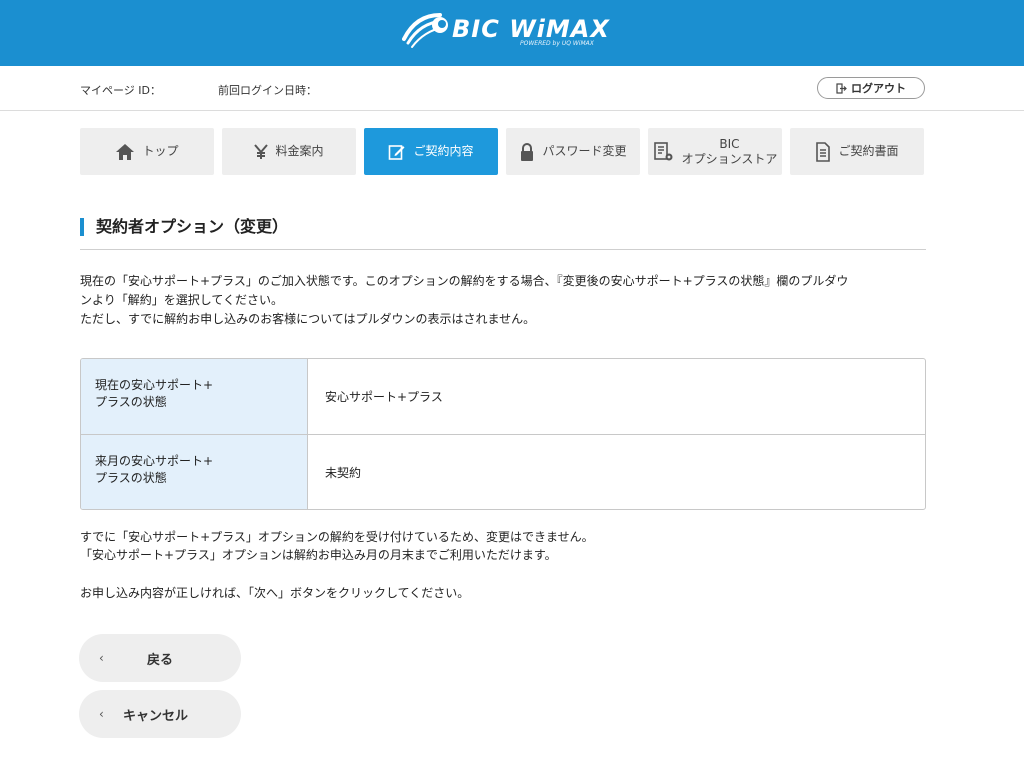 The width and height of the screenshot is (1024, 764). I want to click on back-button-label: 戻る, so click(160, 660).